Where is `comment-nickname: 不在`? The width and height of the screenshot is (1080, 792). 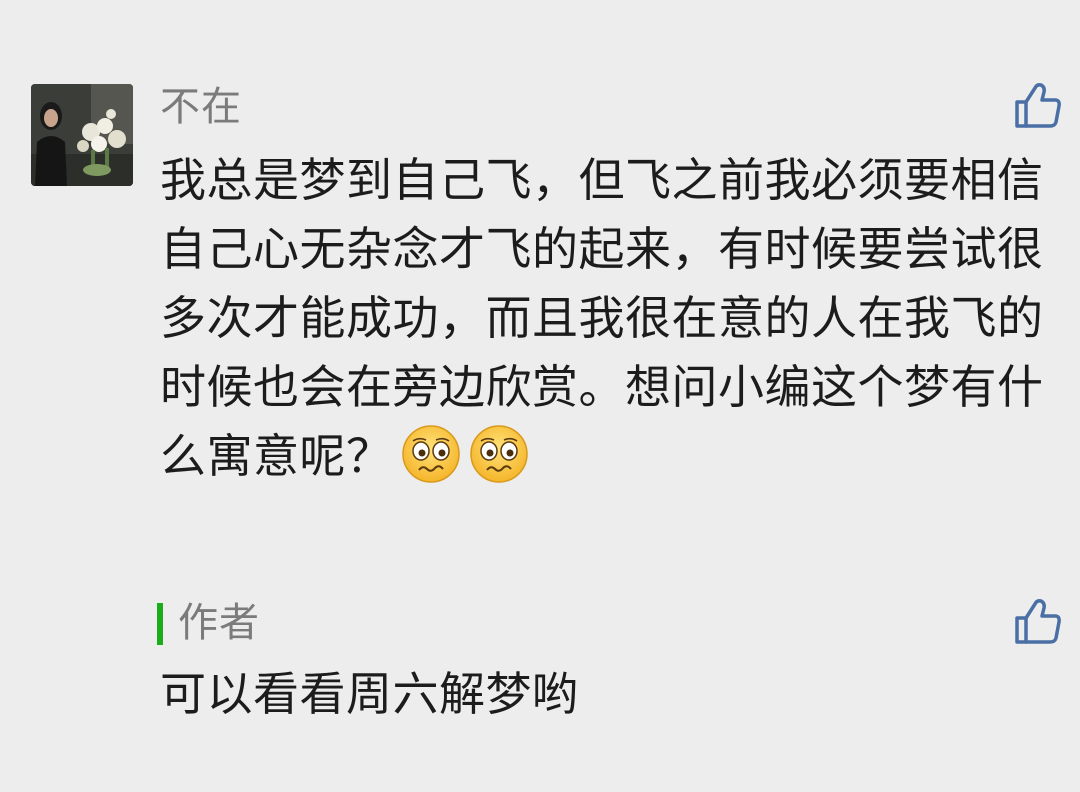 comment-nickname: 不在 is located at coordinates (201, 107).